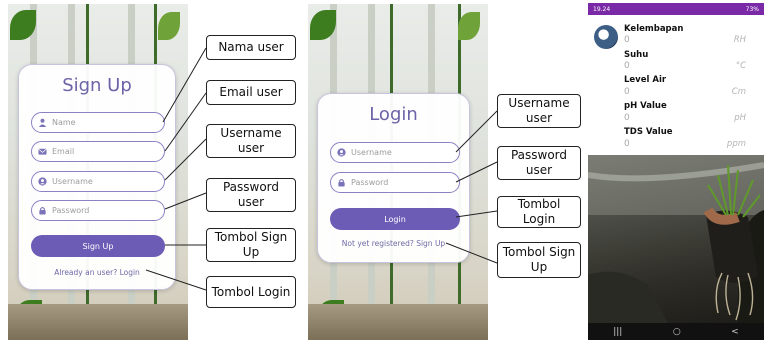 The width and height of the screenshot is (766, 343). I want to click on reading-label-ph: pH Value, so click(645, 106).